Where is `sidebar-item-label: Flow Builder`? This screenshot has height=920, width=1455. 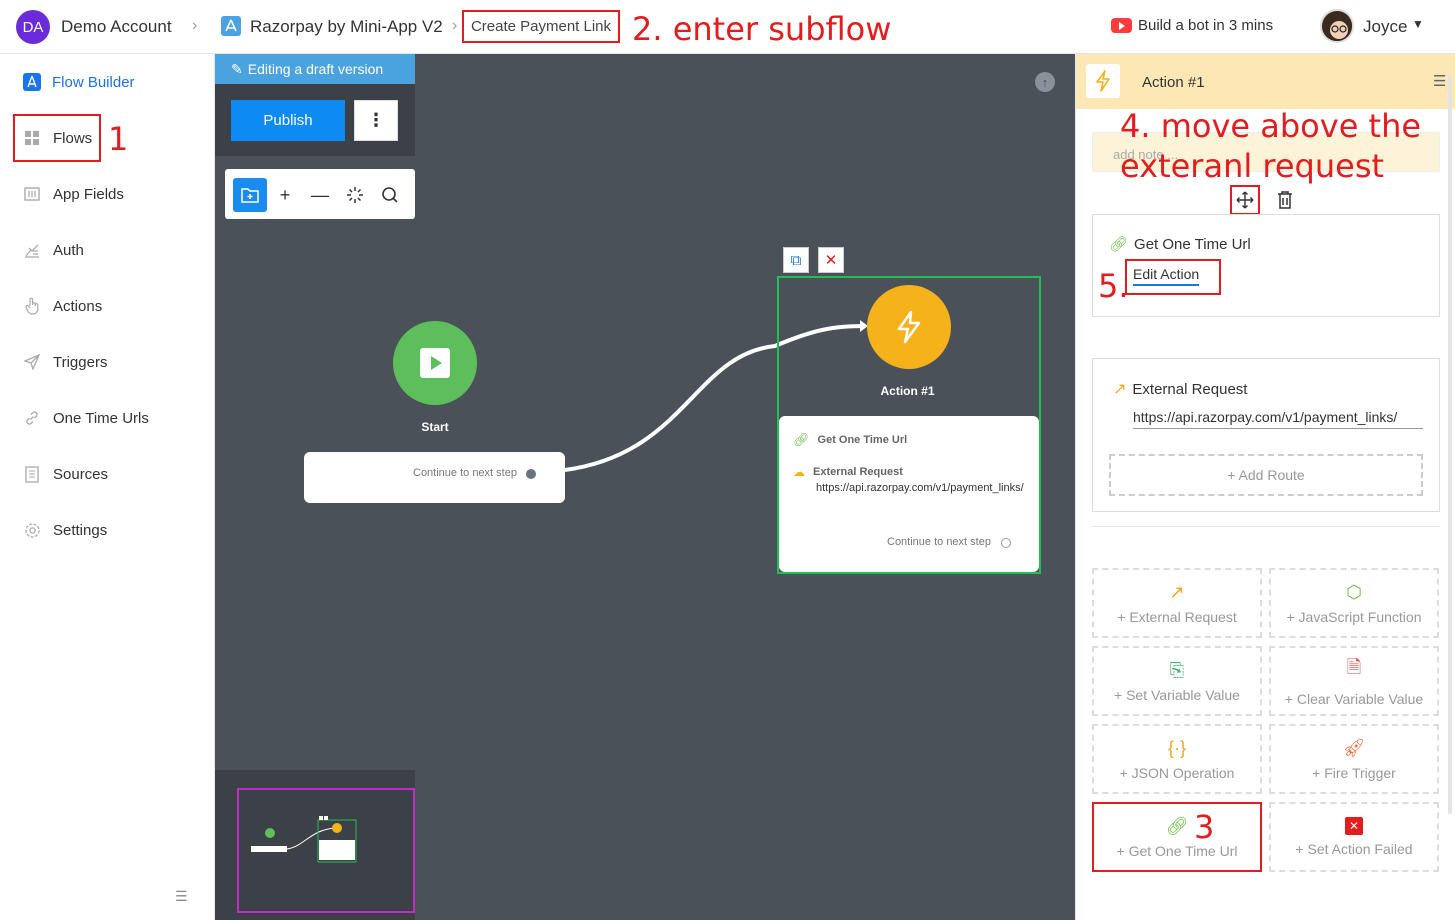 sidebar-item-label: Flow Builder is located at coordinates (93, 82).